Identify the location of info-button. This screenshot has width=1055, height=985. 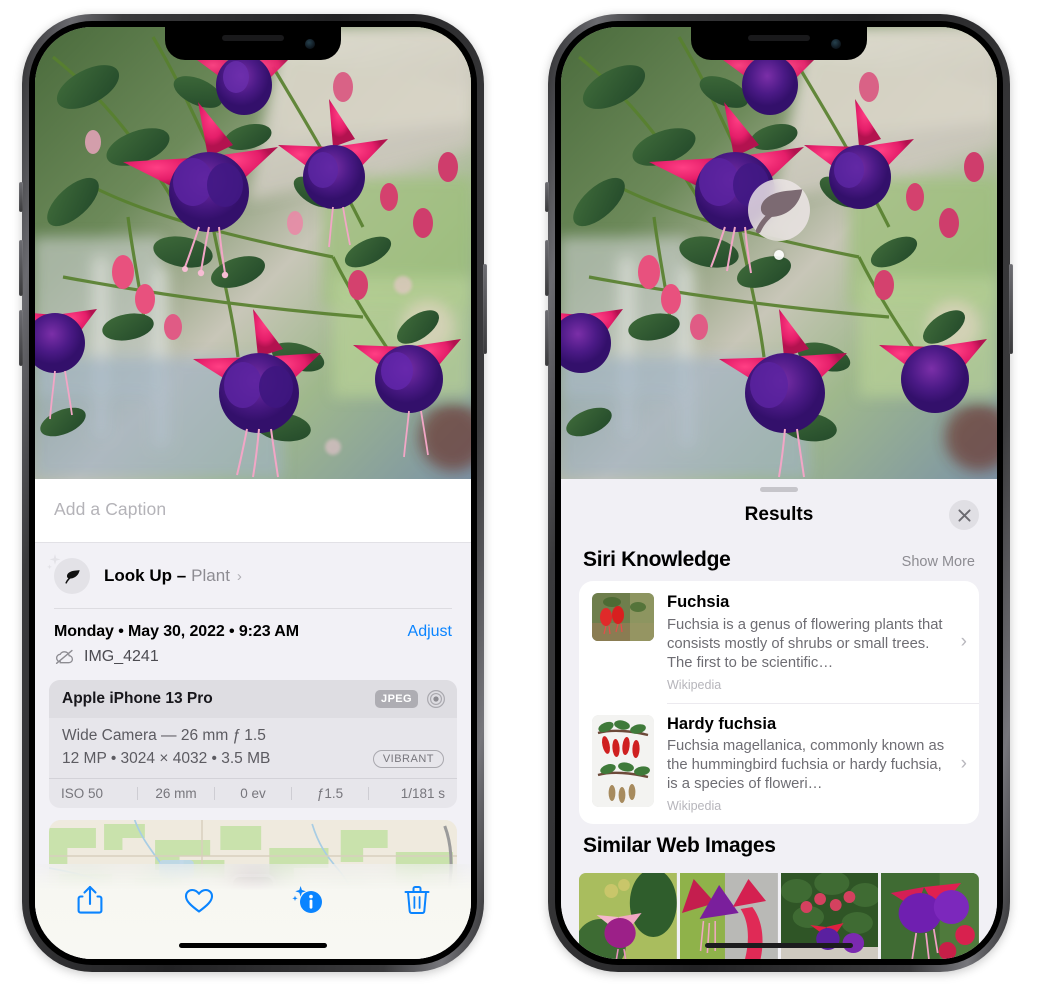
(308, 900).